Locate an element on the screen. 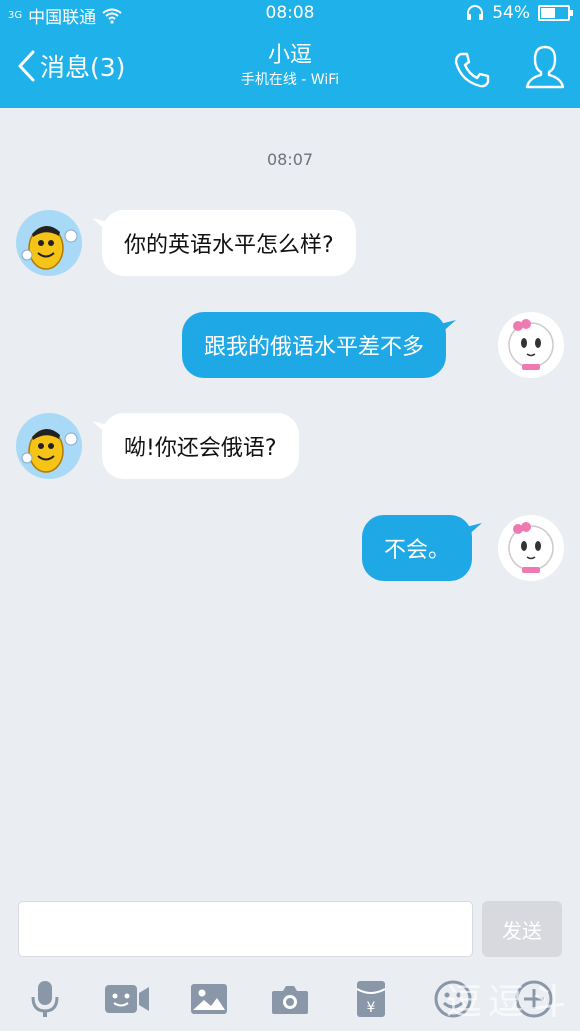  title-bar: 3G 中国联通 08:08 54% 消息(3) 小逗 手机在线 - WiFi is located at coordinates (290, 54).